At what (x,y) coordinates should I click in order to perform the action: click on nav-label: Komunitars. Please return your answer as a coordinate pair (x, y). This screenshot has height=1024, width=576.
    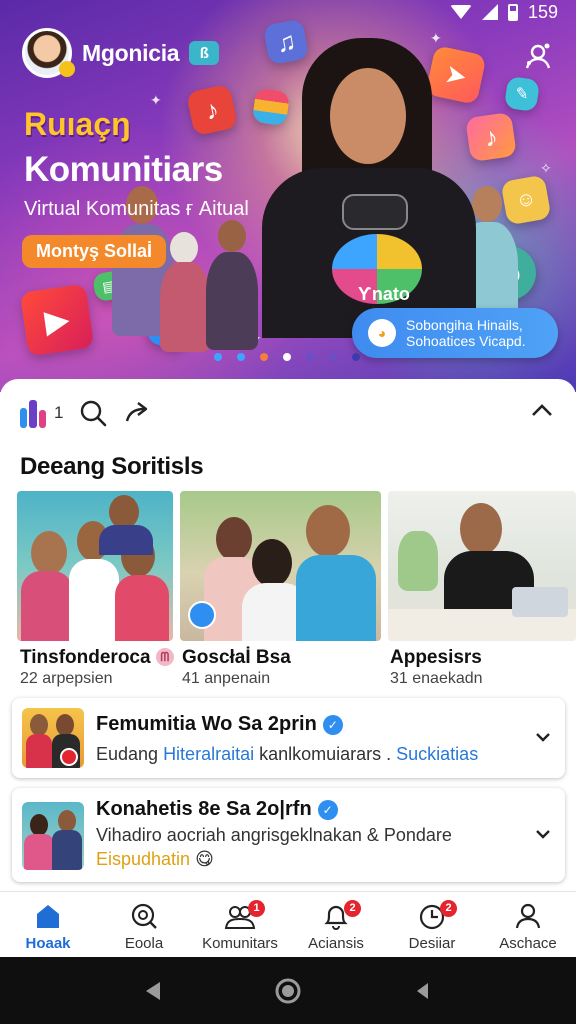
    Looking at the image, I should click on (240, 943).